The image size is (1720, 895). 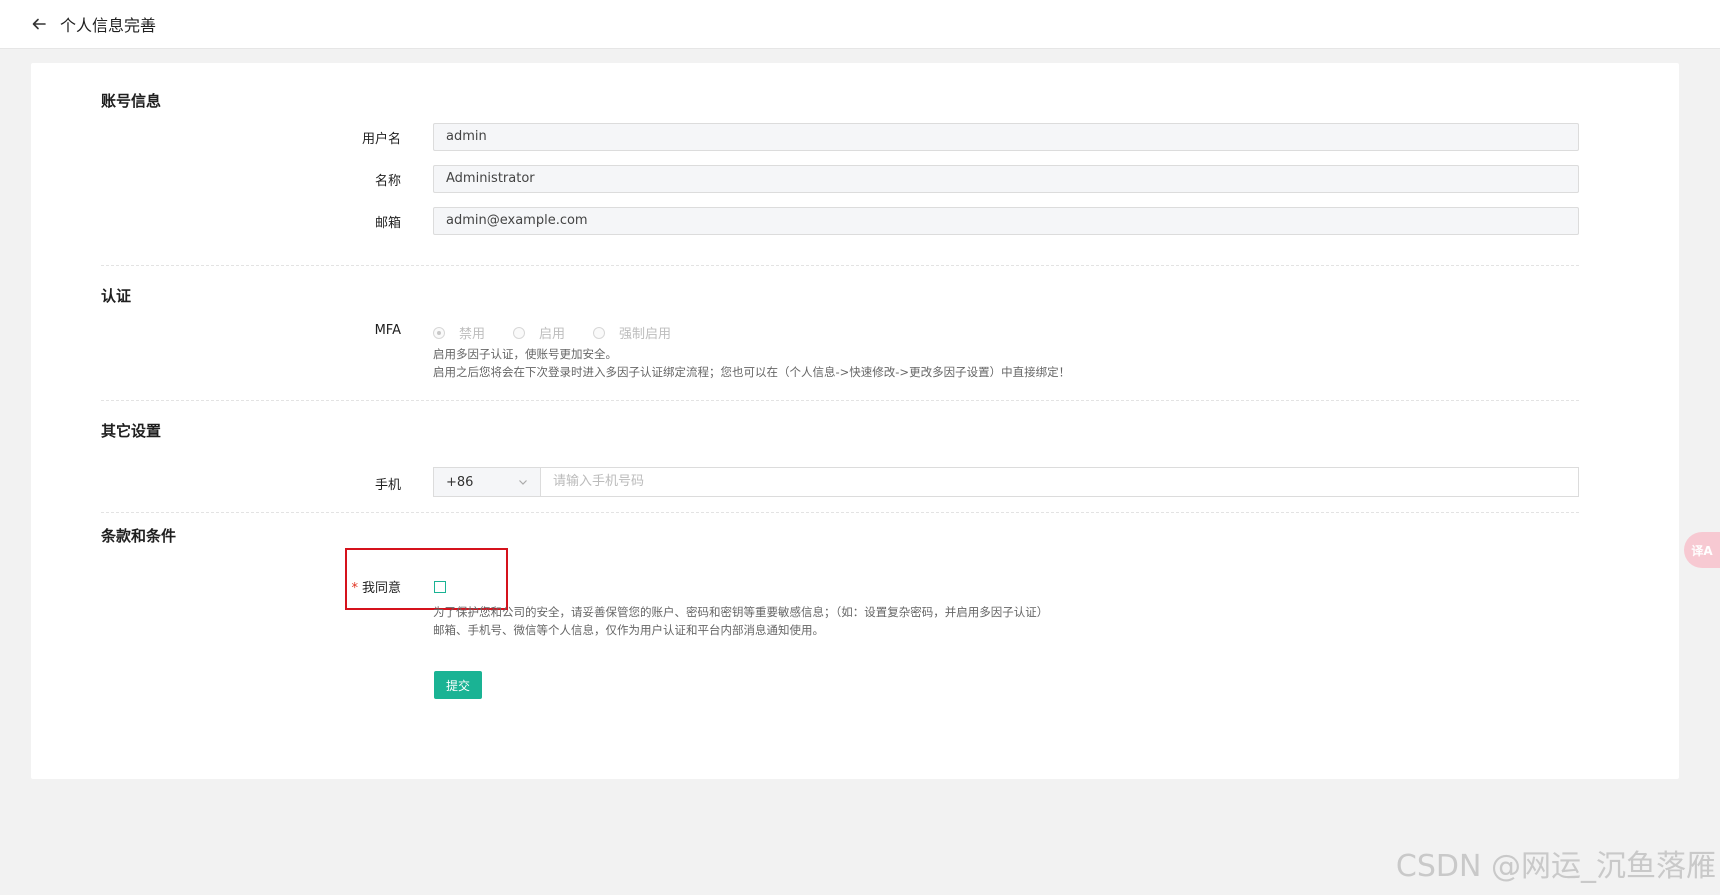 What do you see at coordinates (552, 334) in the screenshot?
I see `mfa-option-label: 启用` at bounding box center [552, 334].